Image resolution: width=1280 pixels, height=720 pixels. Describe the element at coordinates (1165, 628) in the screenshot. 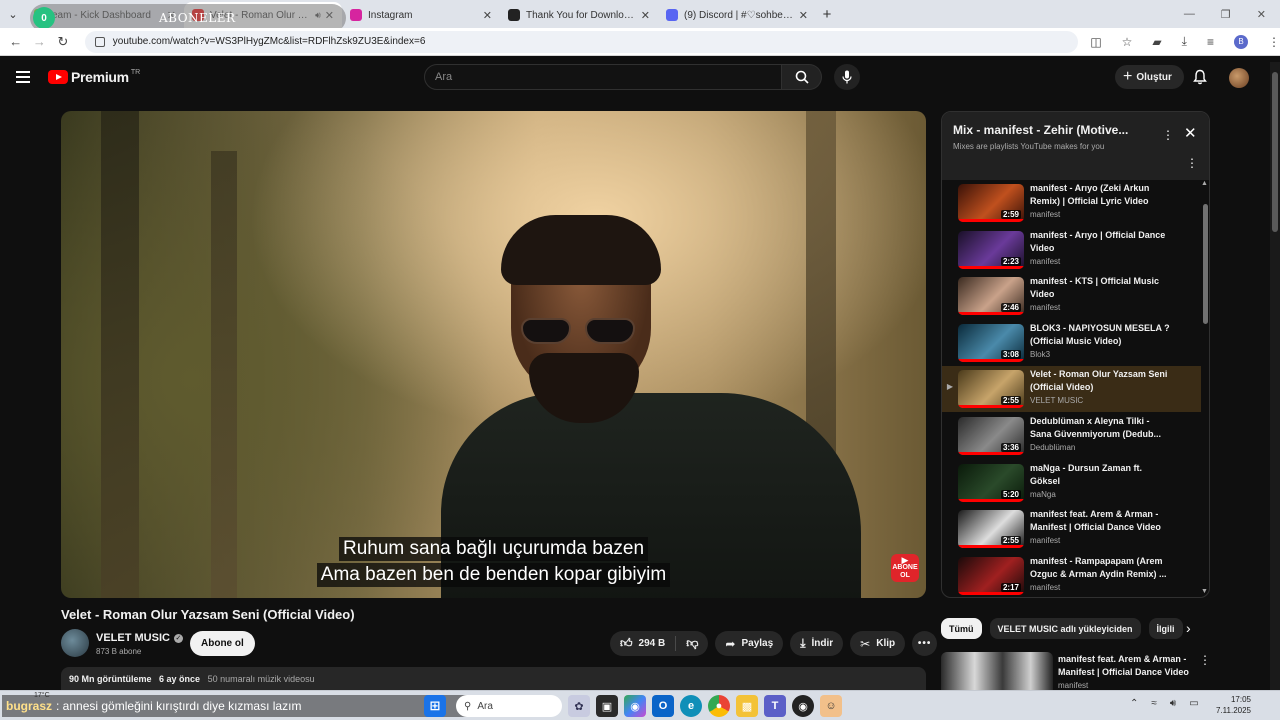

I see `filter-chip: İlgili` at that location.